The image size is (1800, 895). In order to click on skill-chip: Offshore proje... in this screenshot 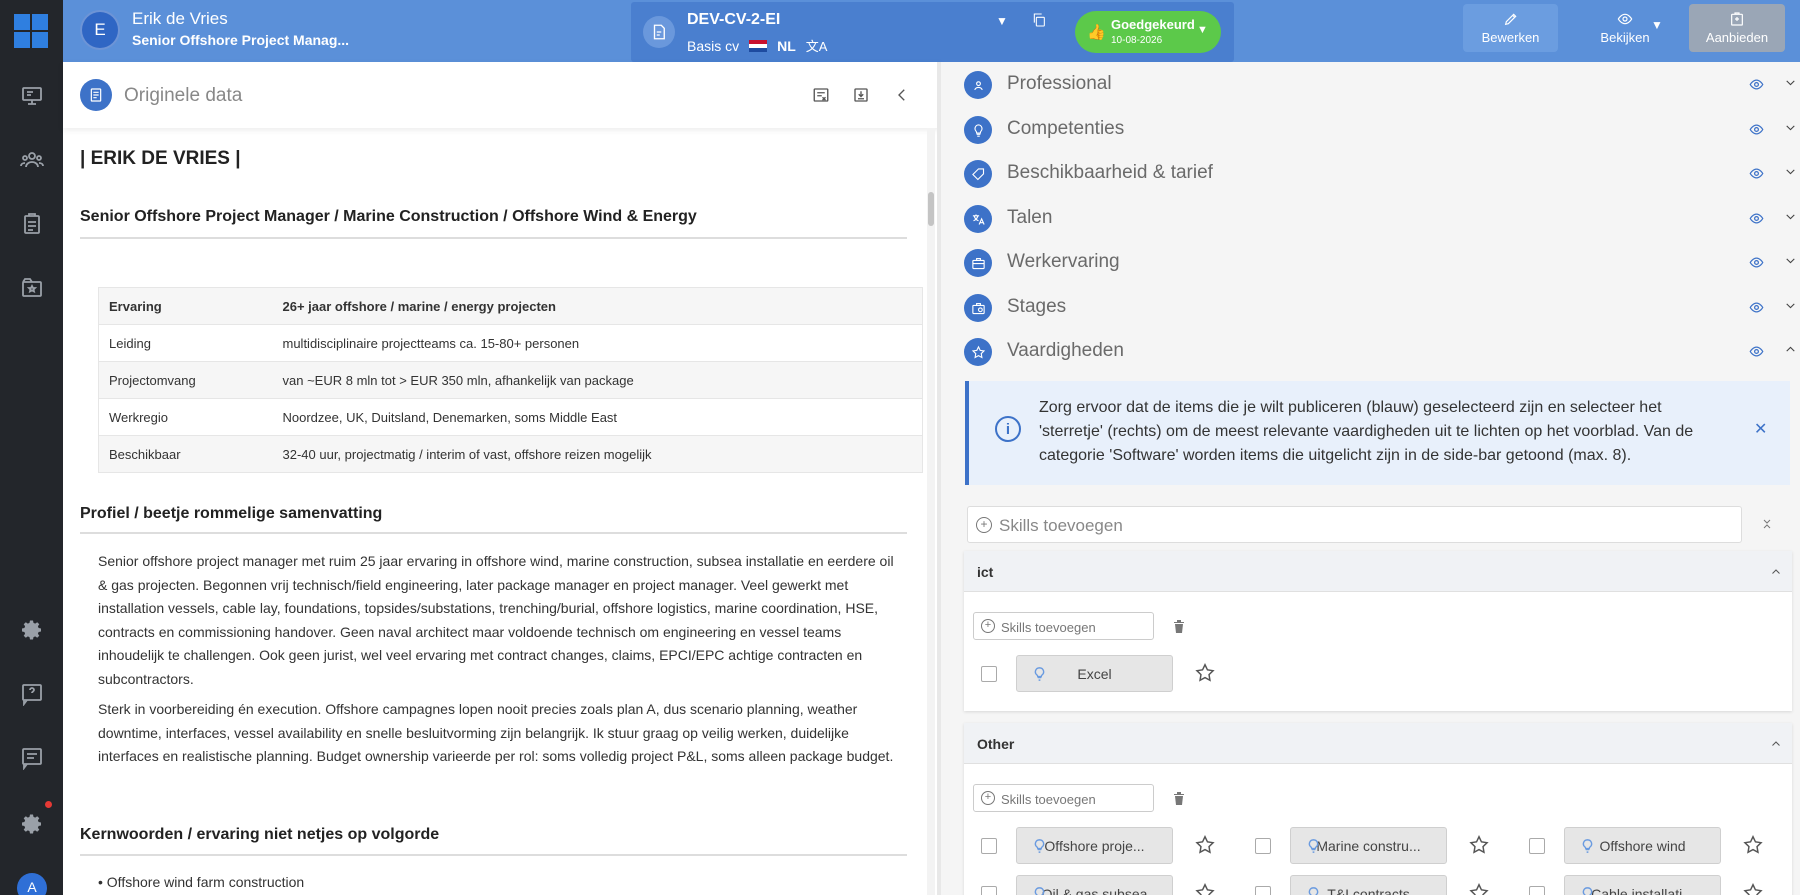, I will do `click(1094, 845)`.